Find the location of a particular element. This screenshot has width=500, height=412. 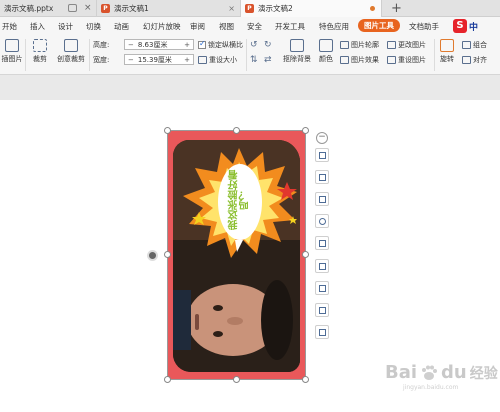

side-effects-button is located at coordinates (322, 266).